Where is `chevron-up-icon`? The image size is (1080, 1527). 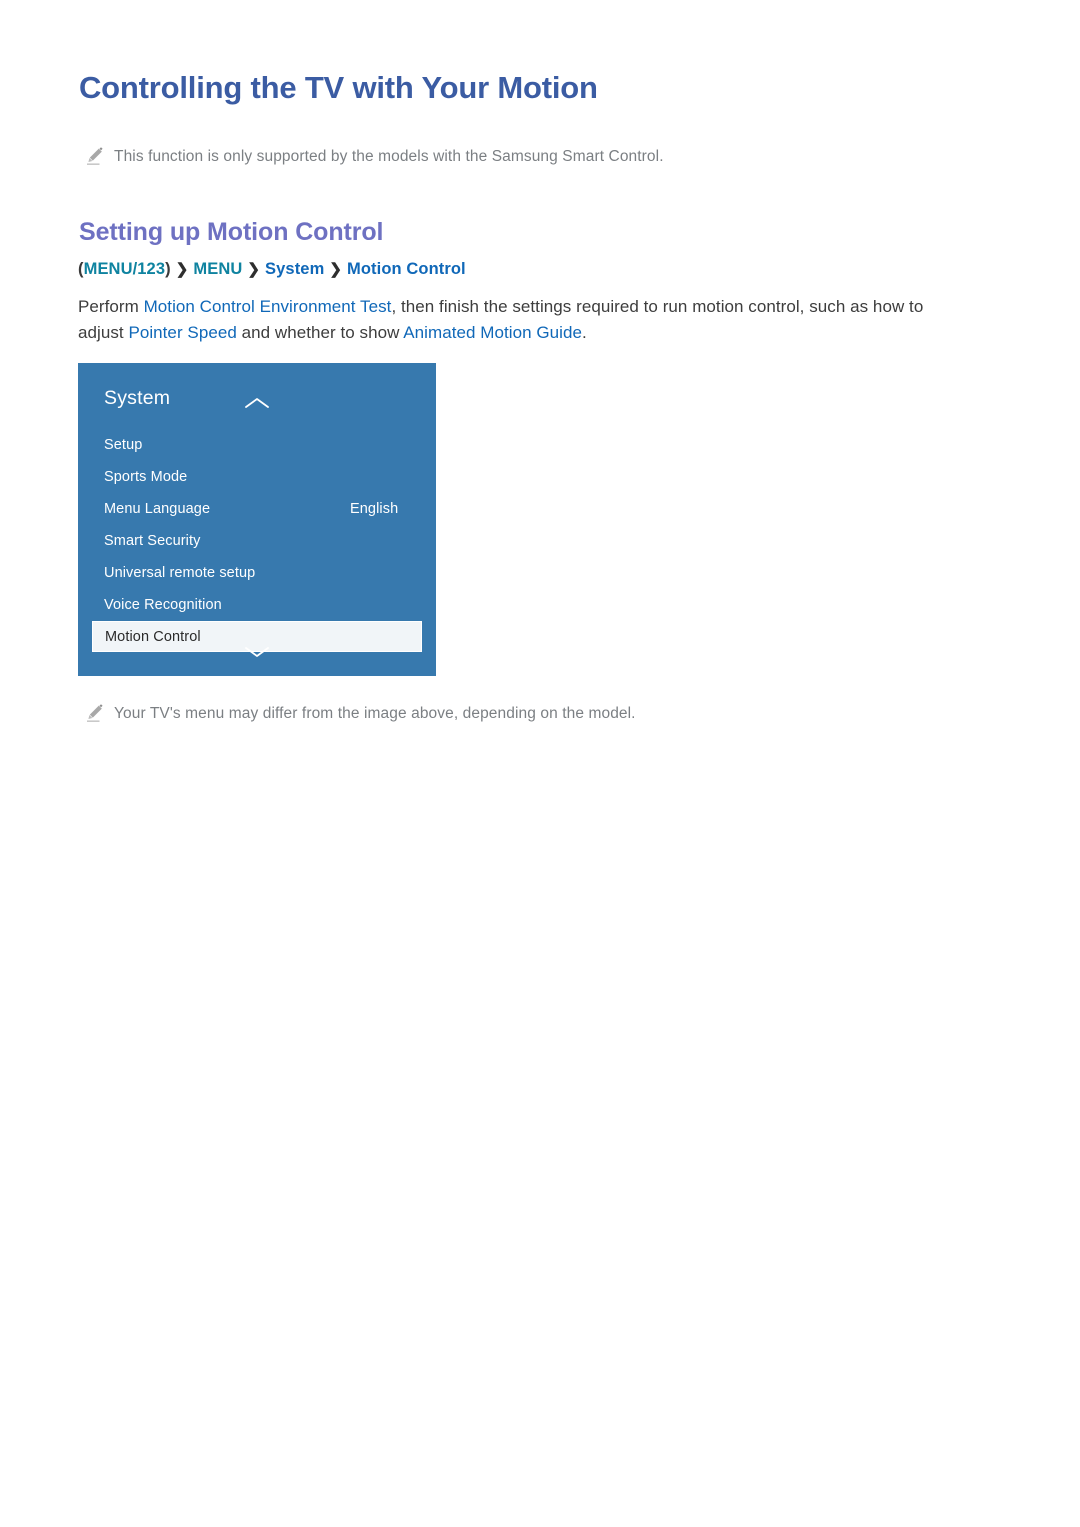 chevron-up-icon is located at coordinates (257, 403).